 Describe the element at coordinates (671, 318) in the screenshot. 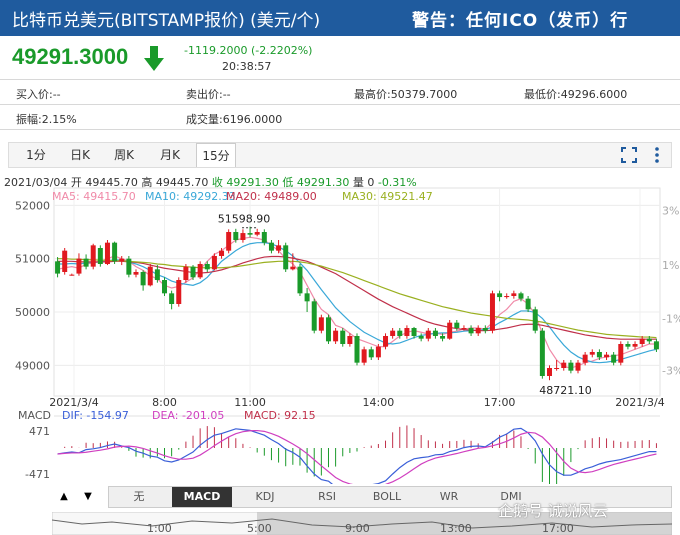

I see `pct-tick-label: -1%` at that location.